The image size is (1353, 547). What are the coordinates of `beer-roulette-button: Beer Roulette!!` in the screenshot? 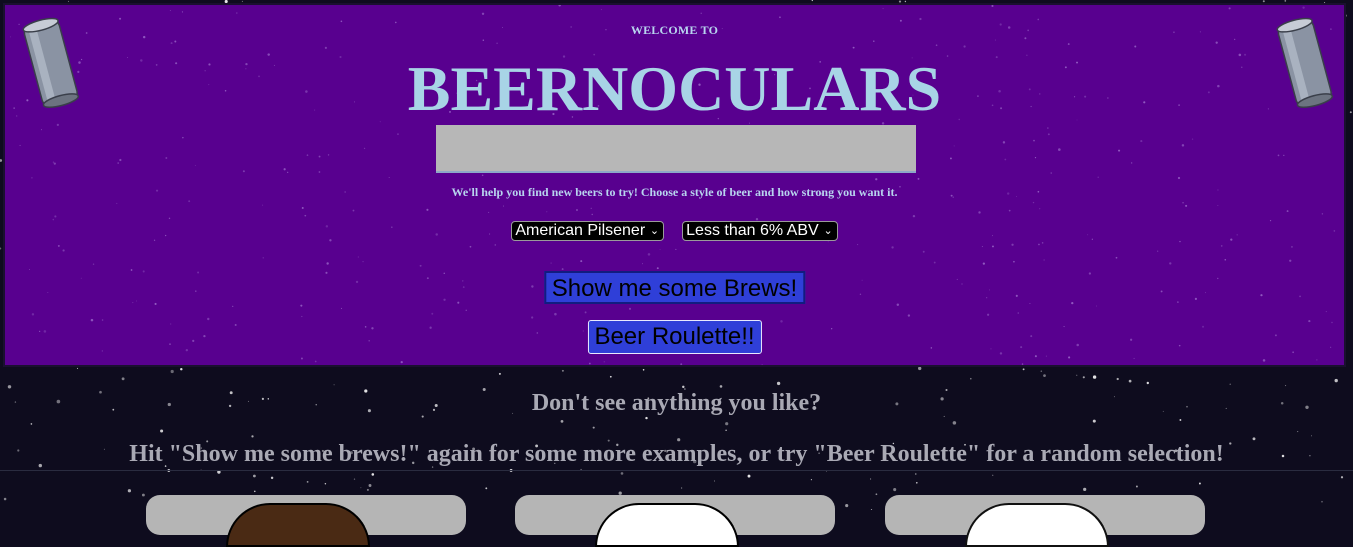 It's located at (674, 337).